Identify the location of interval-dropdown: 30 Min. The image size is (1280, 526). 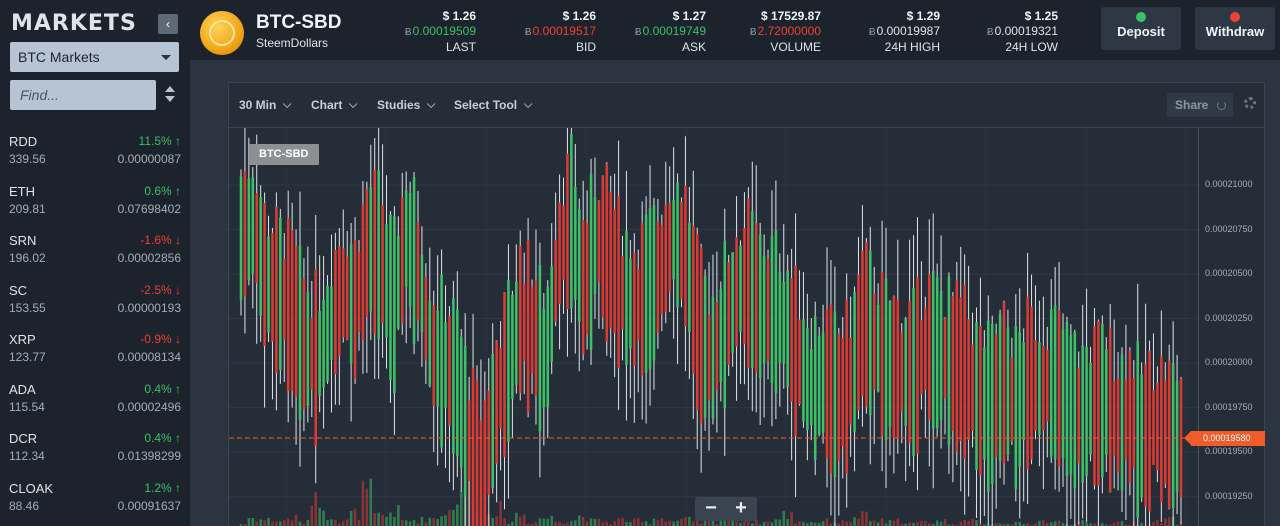
(265, 105).